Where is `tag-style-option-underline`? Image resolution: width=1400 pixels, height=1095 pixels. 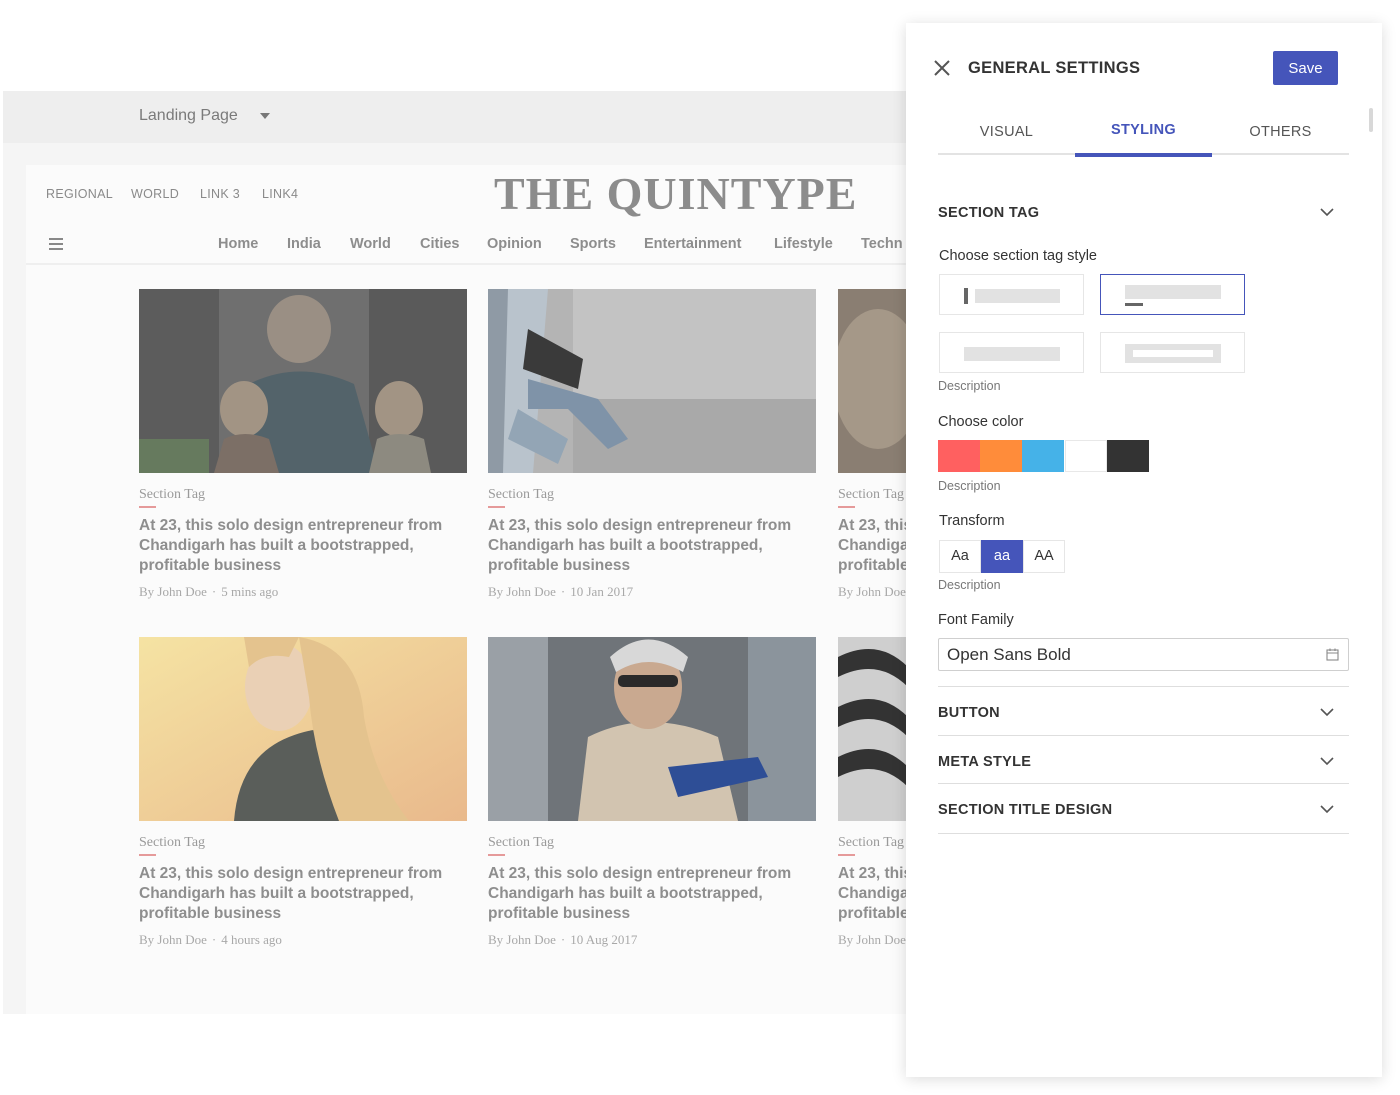
tag-style-option-underline is located at coordinates (1172, 294).